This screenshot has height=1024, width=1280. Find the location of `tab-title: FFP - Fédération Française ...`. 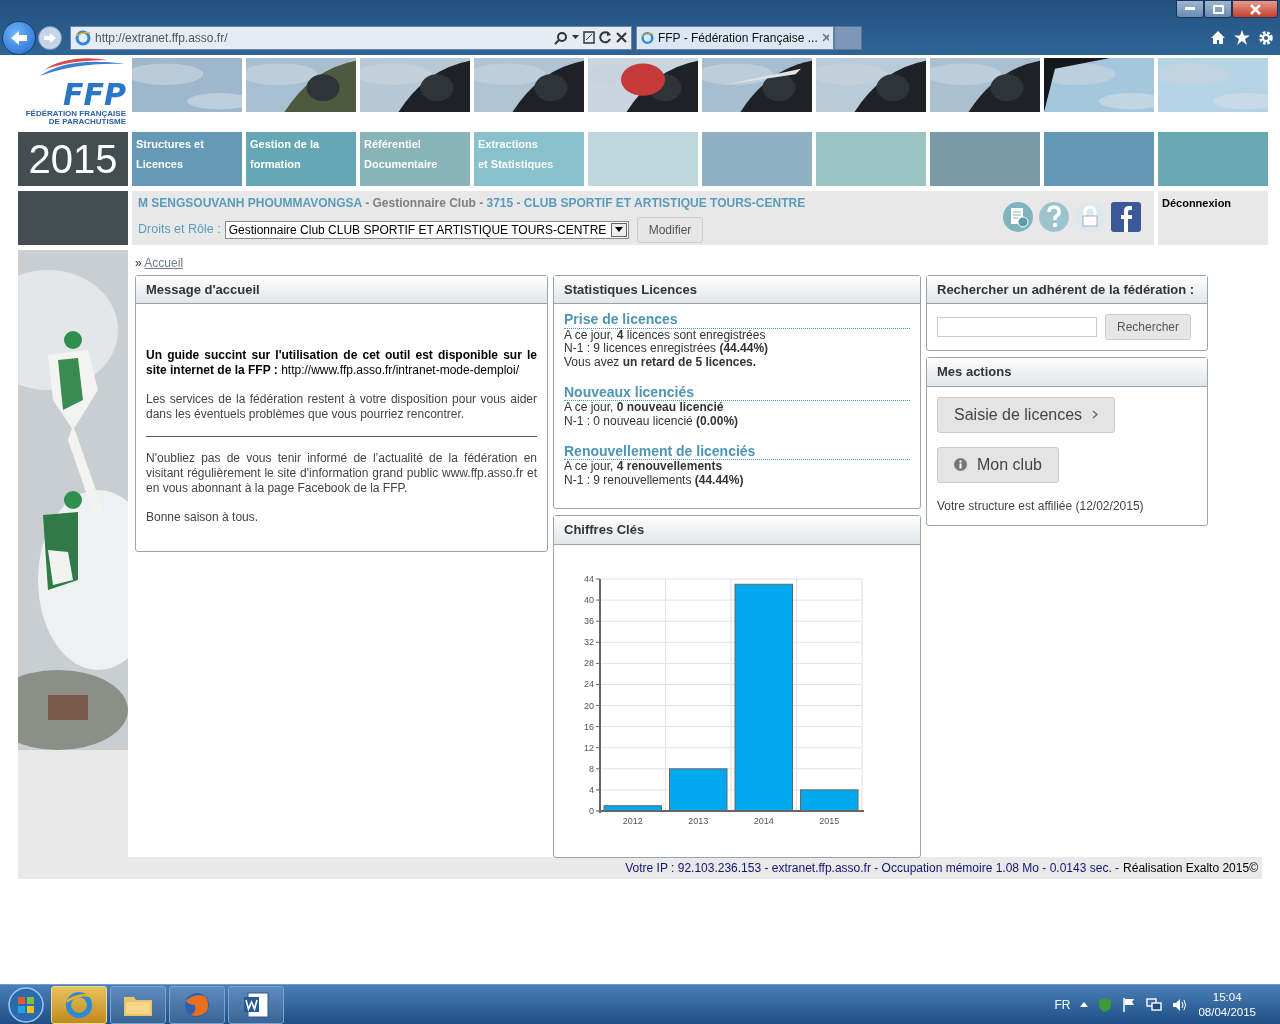

tab-title: FFP - Fédération Française ... is located at coordinates (737, 37).